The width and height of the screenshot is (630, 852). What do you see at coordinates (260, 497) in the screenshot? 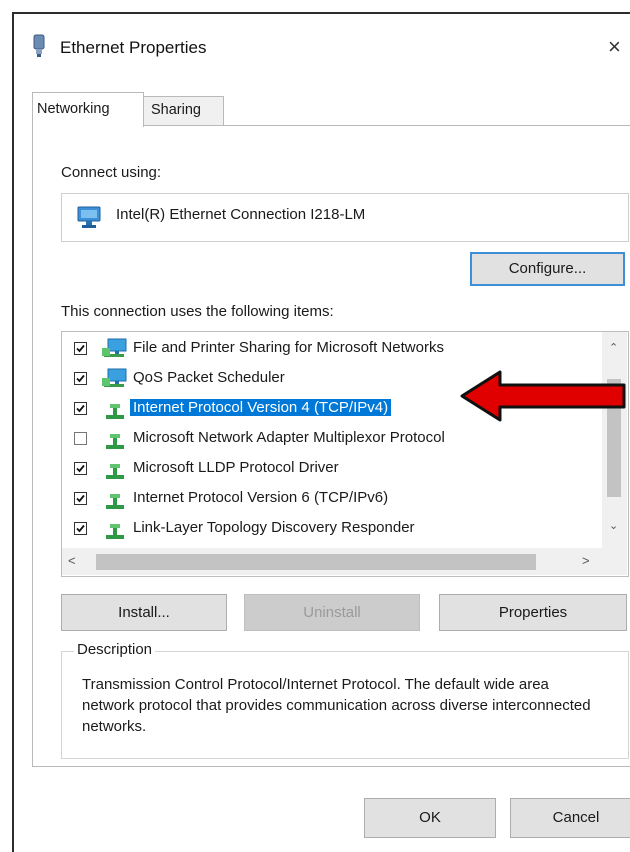
I see `item-label: Internet Protocol Version 6 (TCP/IPv6)` at bounding box center [260, 497].